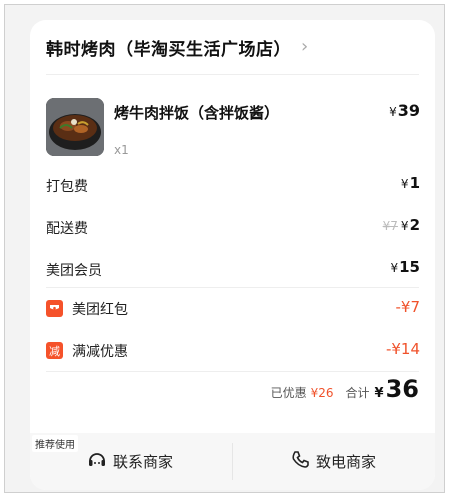  I want to click on sum-label: 合计, so click(357, 393).